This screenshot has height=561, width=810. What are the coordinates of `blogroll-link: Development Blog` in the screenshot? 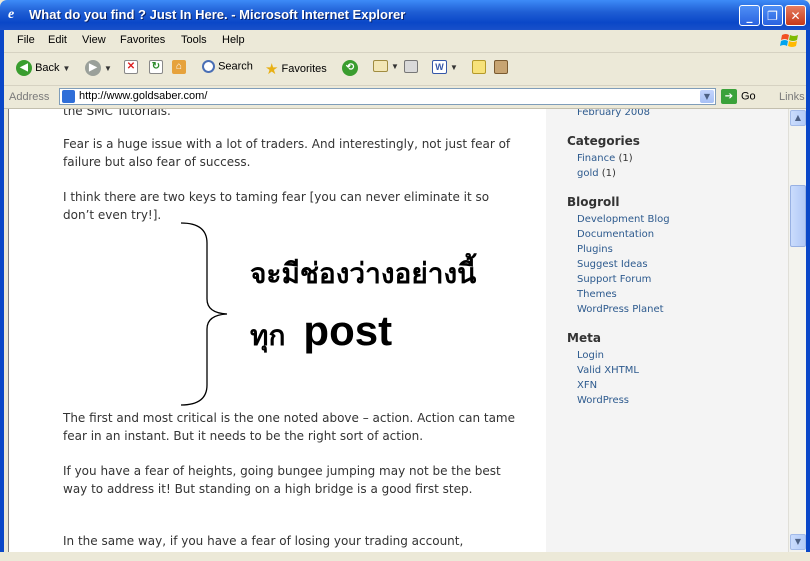 It's located at (623, 219).